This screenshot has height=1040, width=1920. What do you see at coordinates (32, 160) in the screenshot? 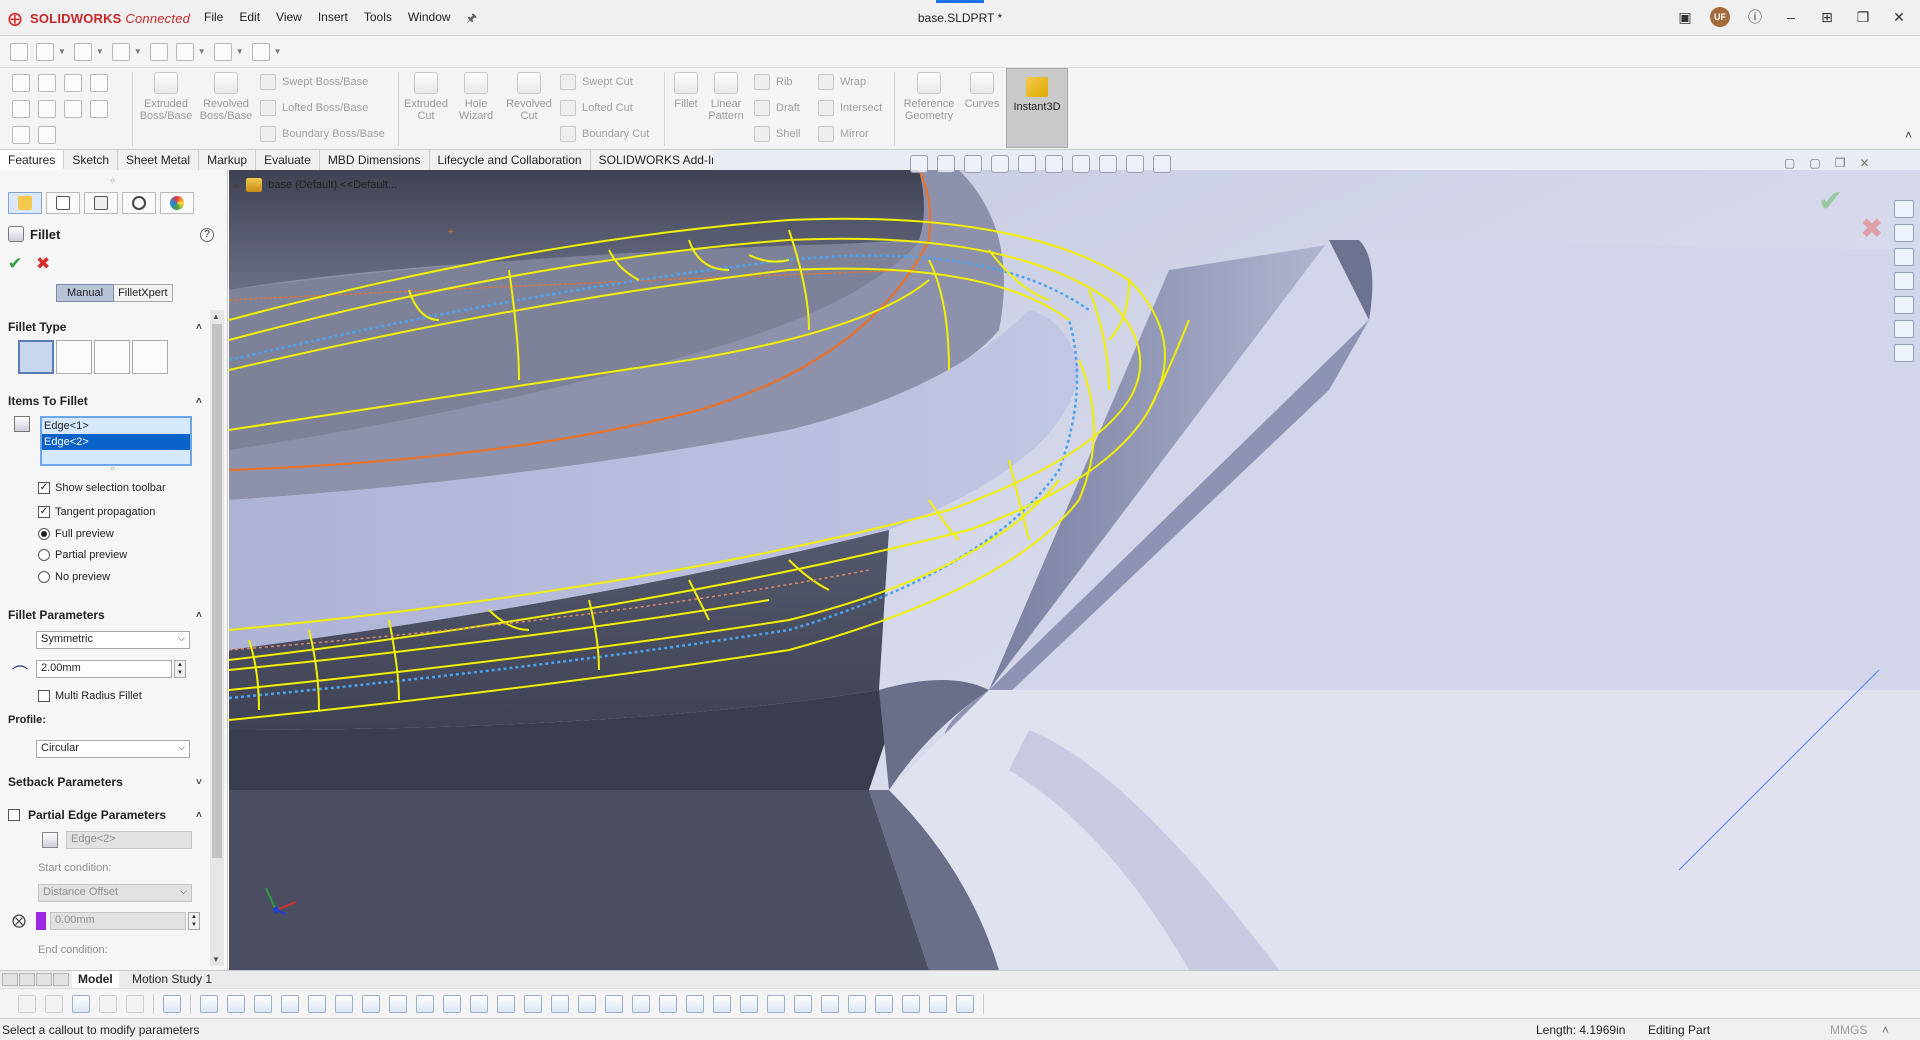
I see `tab-features: Features` at bounding box center [32, 160].